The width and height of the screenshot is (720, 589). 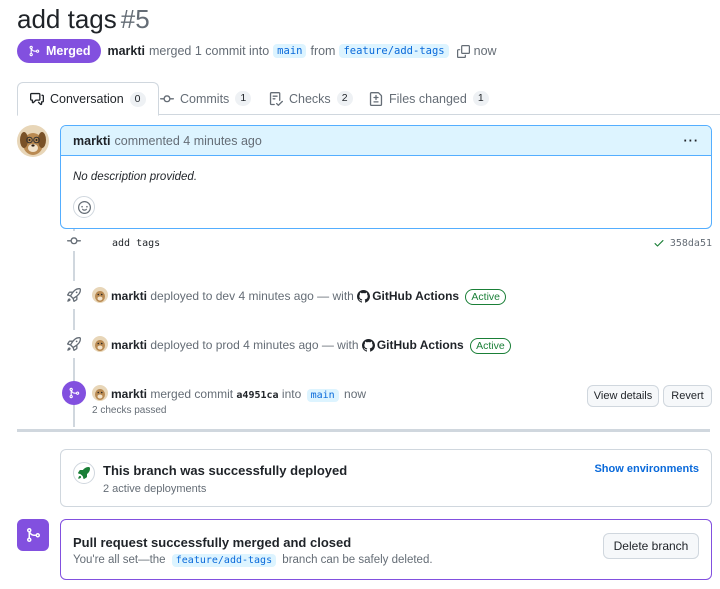 What do you see at coordinates (323, 51) in the screenshot?
I see `from-text: from` at bounding box center [323, 51].